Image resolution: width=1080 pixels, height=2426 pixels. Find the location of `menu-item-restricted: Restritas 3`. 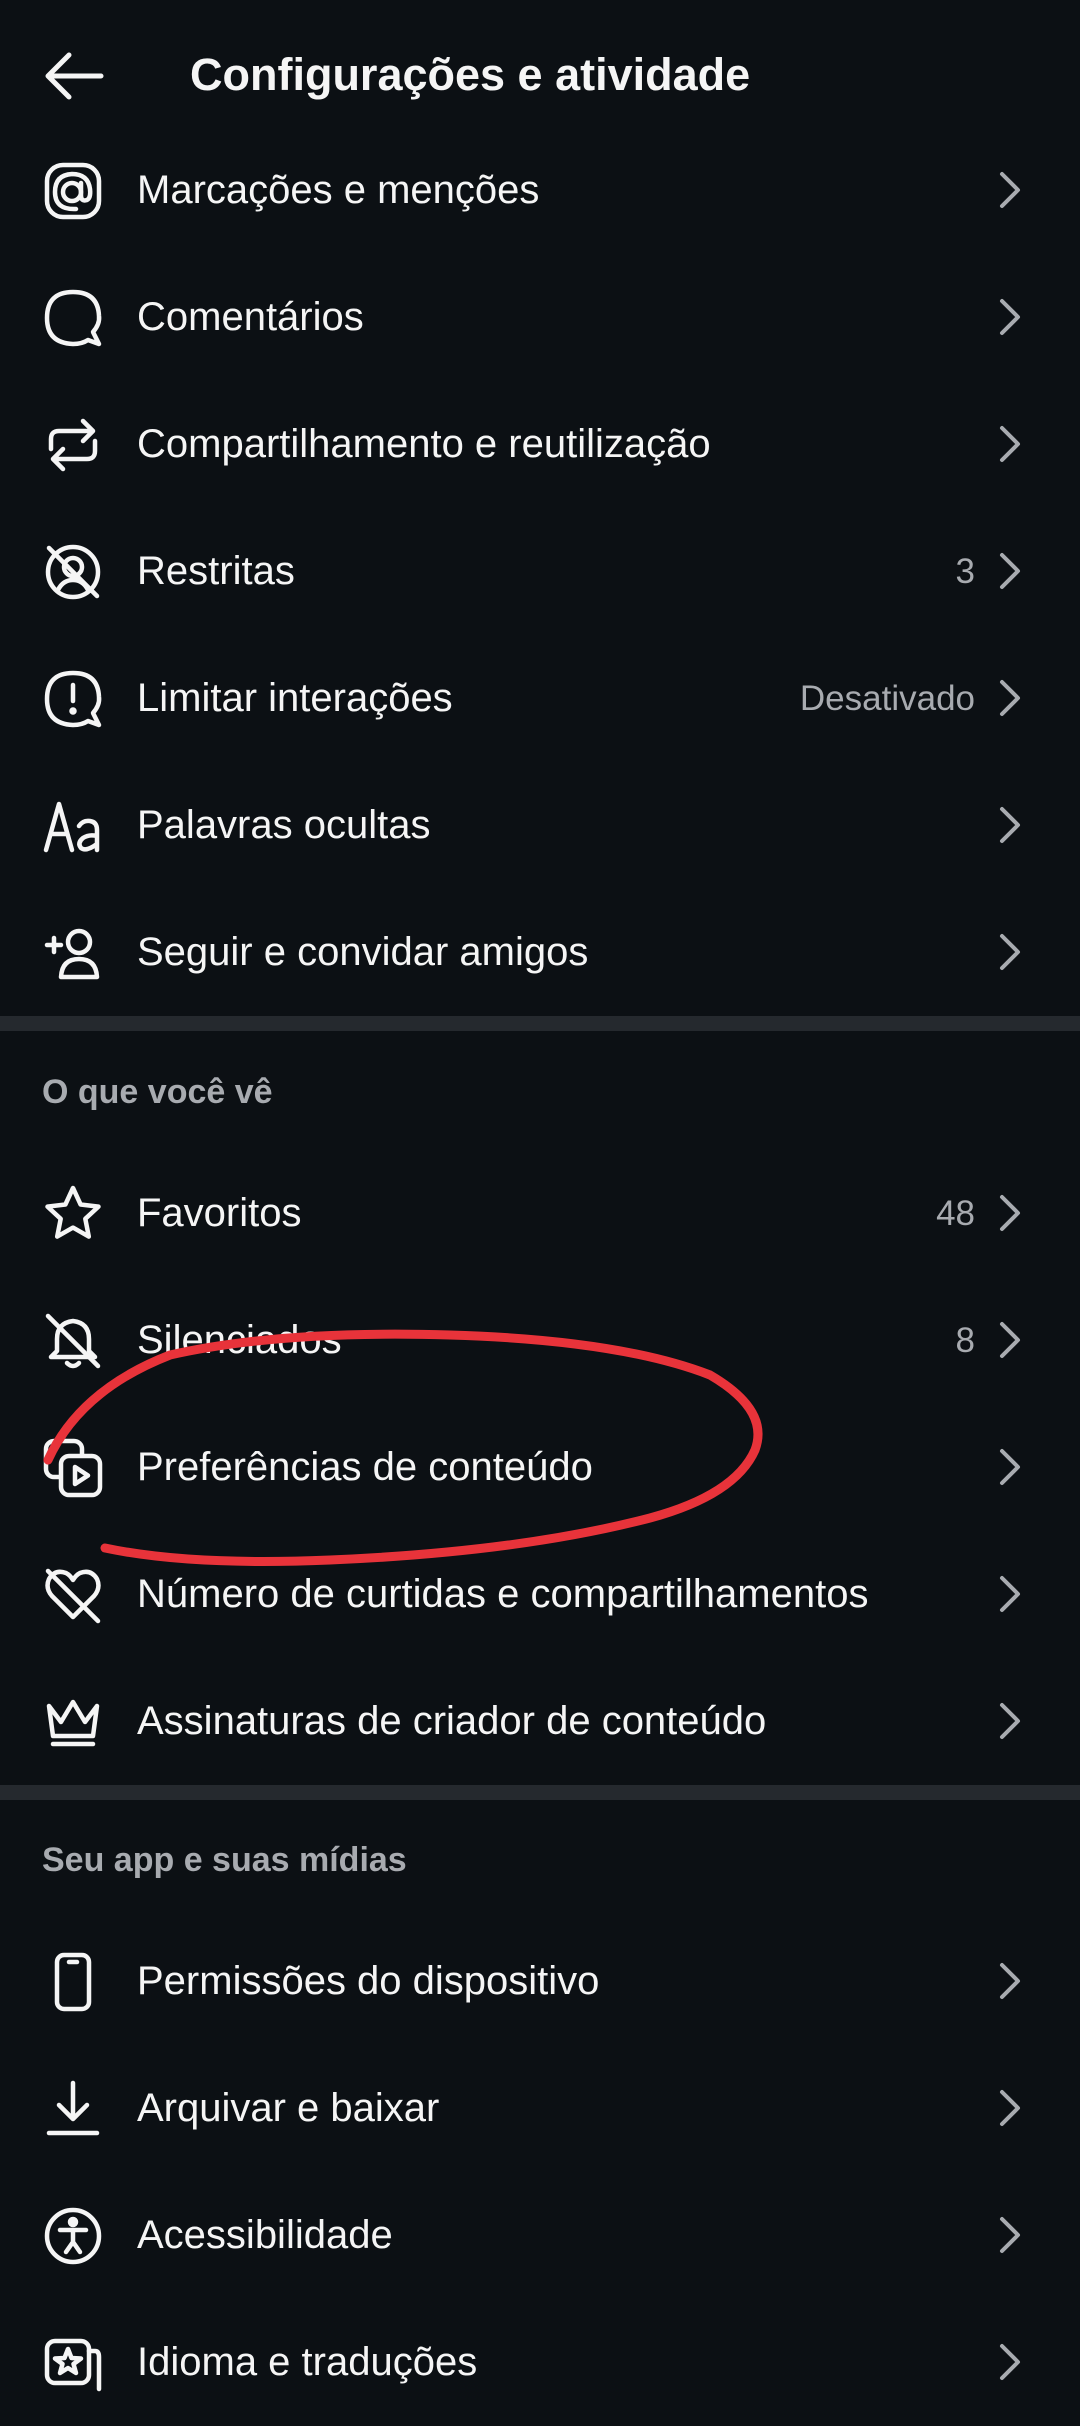

menu-item-restricted: Restritas 3 is located at coordinates (540, 571).